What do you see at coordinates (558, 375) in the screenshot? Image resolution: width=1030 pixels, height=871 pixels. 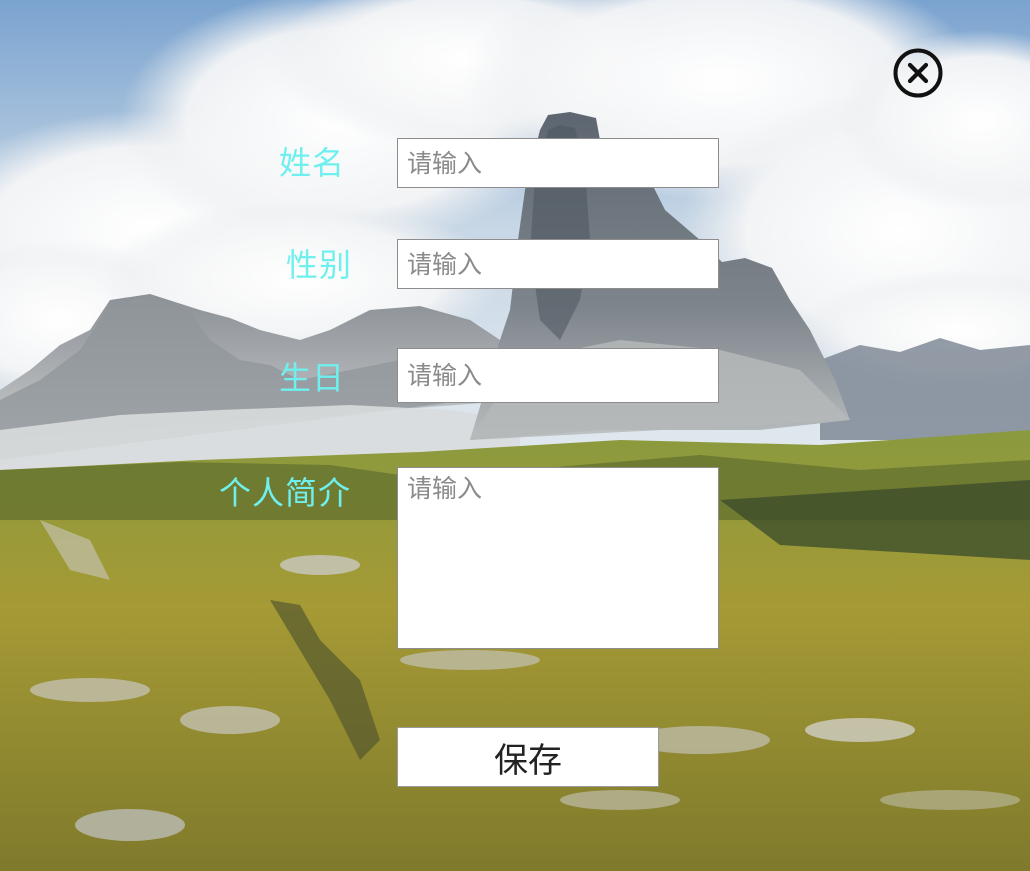 I see `birthday-input` at bounding box center [558, 375].